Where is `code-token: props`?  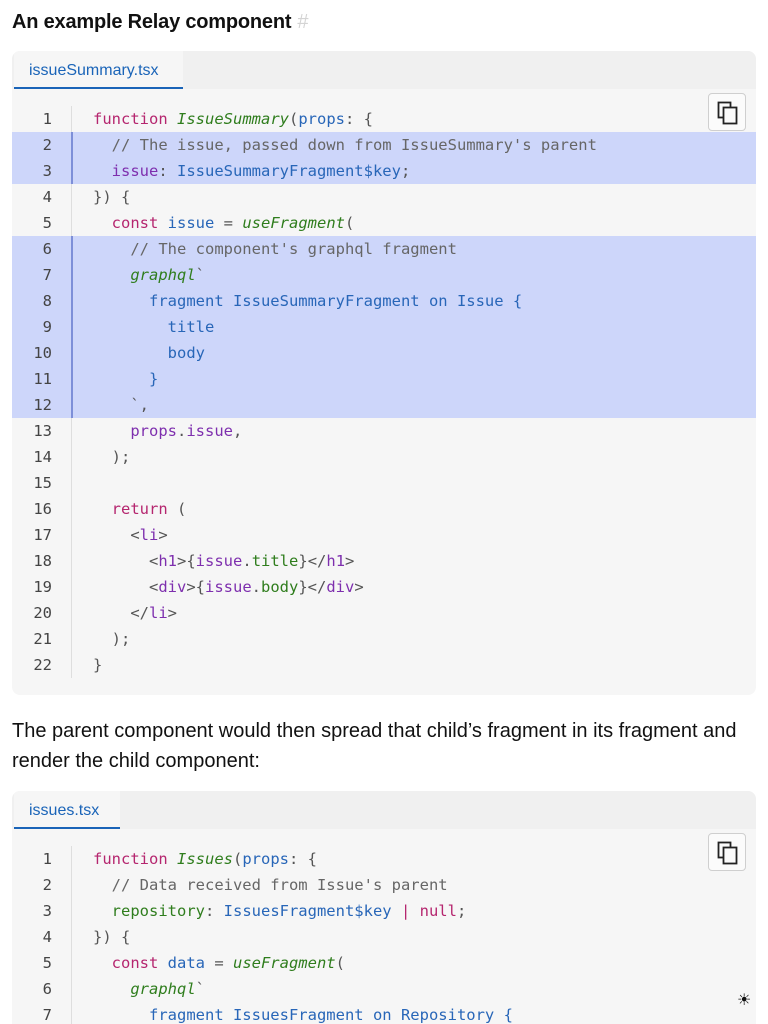 code-token: props is located at coordinates (135, 431).